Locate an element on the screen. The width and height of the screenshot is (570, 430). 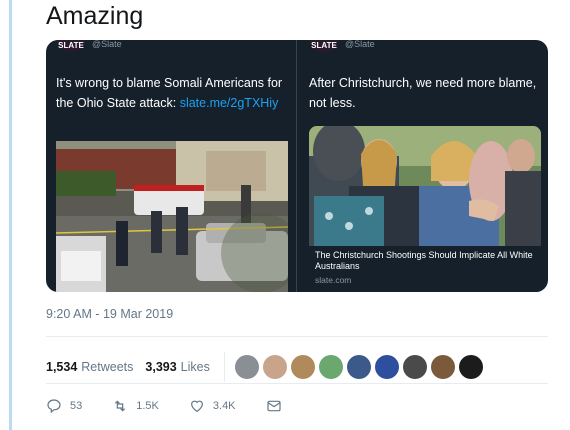
reply-icon is located at coordinates (54, 406).